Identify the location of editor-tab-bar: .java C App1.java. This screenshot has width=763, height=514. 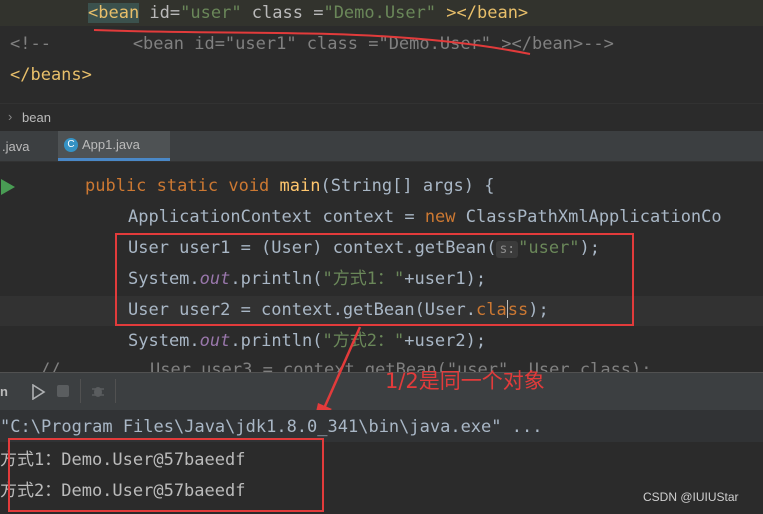
(381, 146).